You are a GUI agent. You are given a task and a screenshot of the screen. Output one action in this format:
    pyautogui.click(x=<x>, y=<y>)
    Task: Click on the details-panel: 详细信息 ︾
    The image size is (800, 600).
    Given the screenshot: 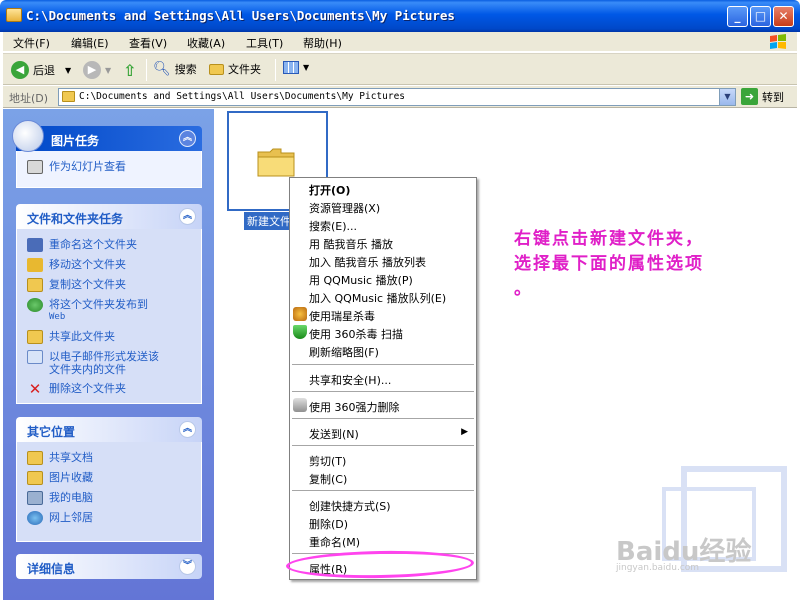 What is the action you would take?
    pyautogui.click(x=109, y=566)
    